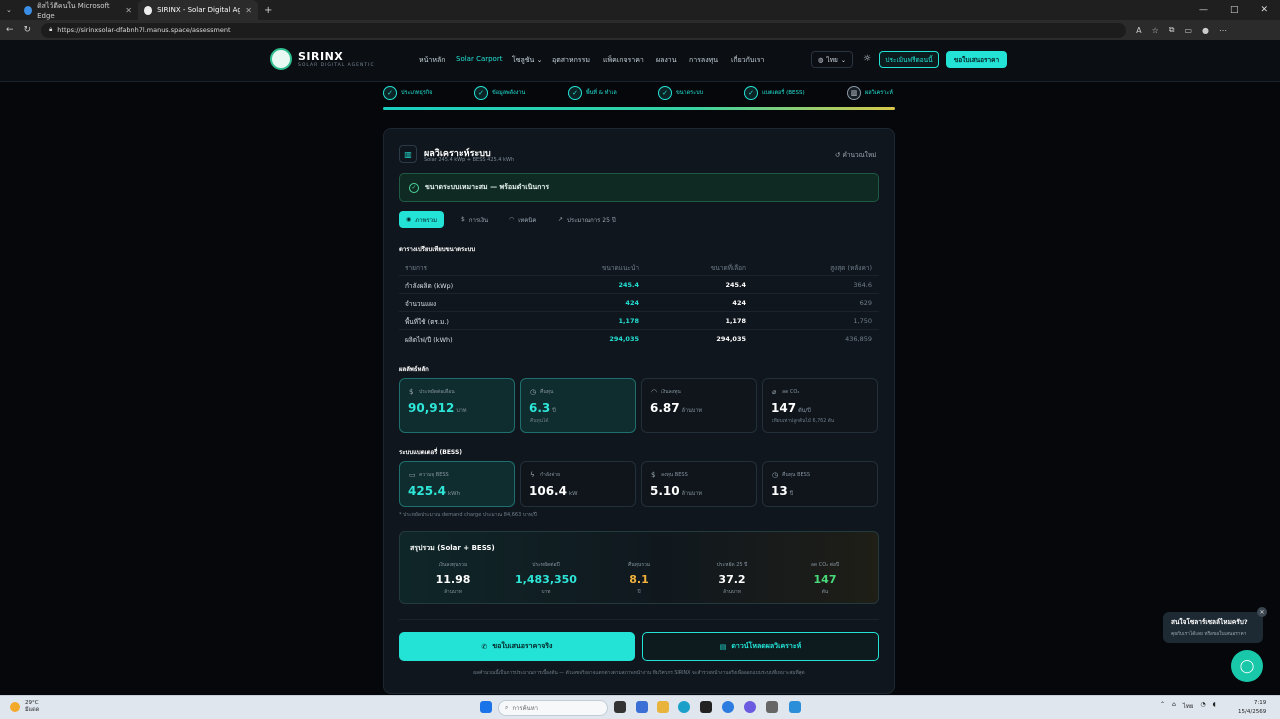 The image size is (1280, 719). Describe the element at coordinates (1264, 10) in the screenshot. I see `close-window-button: ✕` at that location.